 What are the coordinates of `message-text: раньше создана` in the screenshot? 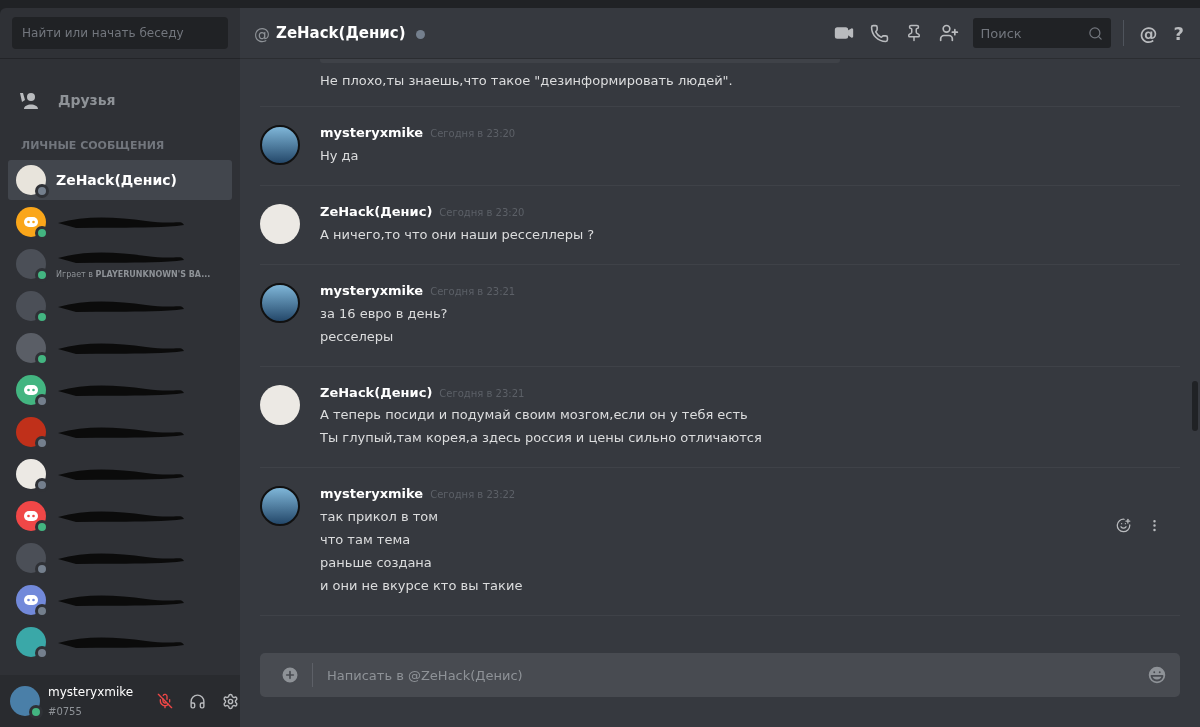 It's located at (376, 563).